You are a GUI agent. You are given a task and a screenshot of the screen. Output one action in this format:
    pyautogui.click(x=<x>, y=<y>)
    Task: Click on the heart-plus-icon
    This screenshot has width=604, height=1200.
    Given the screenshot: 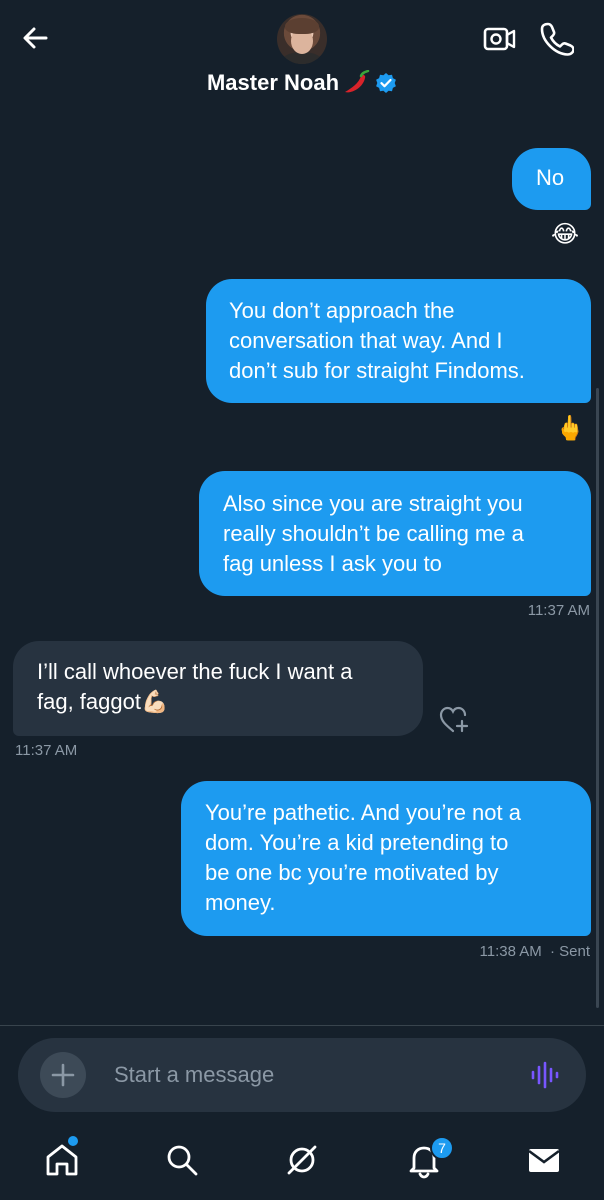 What is the action you would take?
    pyautogui.click(x=454, y=719)
    